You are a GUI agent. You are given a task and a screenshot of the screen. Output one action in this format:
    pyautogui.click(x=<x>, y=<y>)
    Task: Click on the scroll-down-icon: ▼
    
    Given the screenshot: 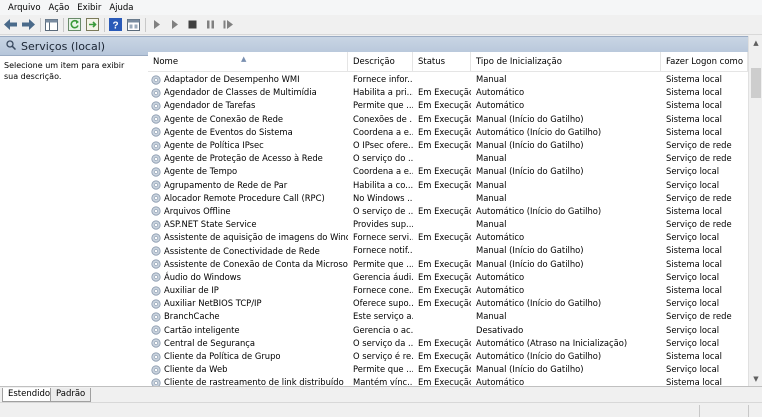 What is the action you would take?
    pyautogui.click(x=755, y=379)
    